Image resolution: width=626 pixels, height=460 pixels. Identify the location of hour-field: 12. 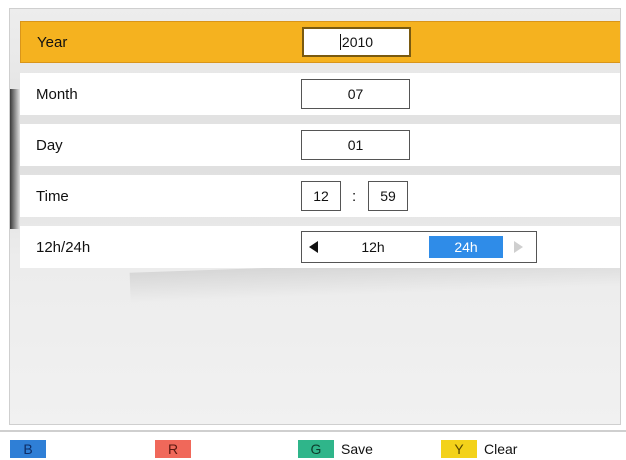
(321, 196).